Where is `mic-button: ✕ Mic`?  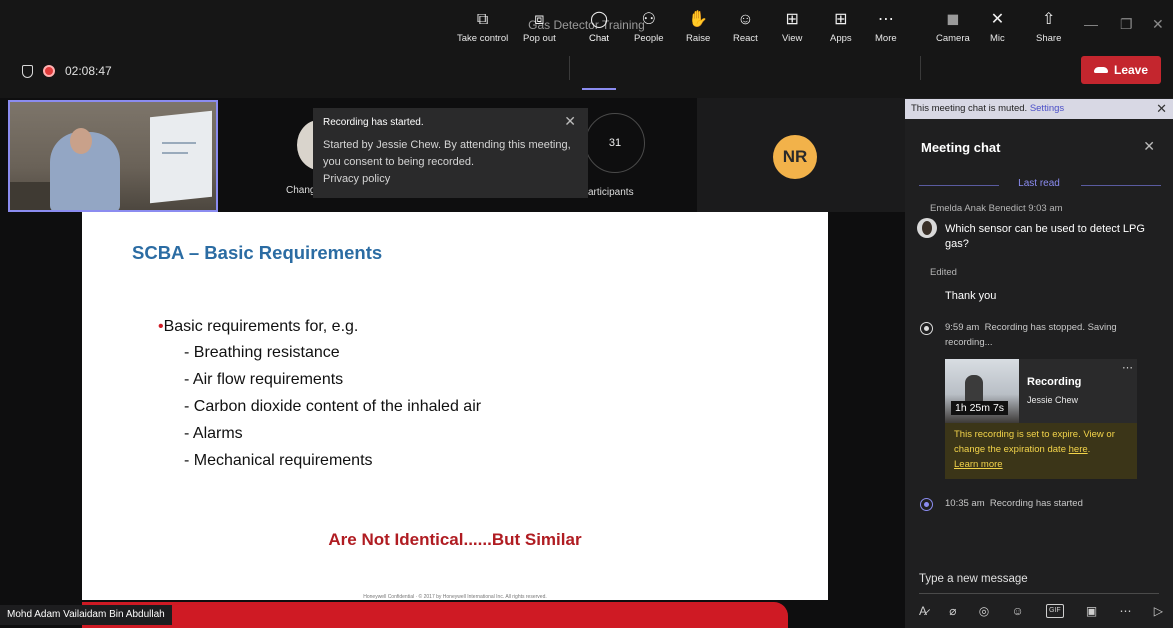
mic-button: ✕ Mic is located at coordinates (997, 27).